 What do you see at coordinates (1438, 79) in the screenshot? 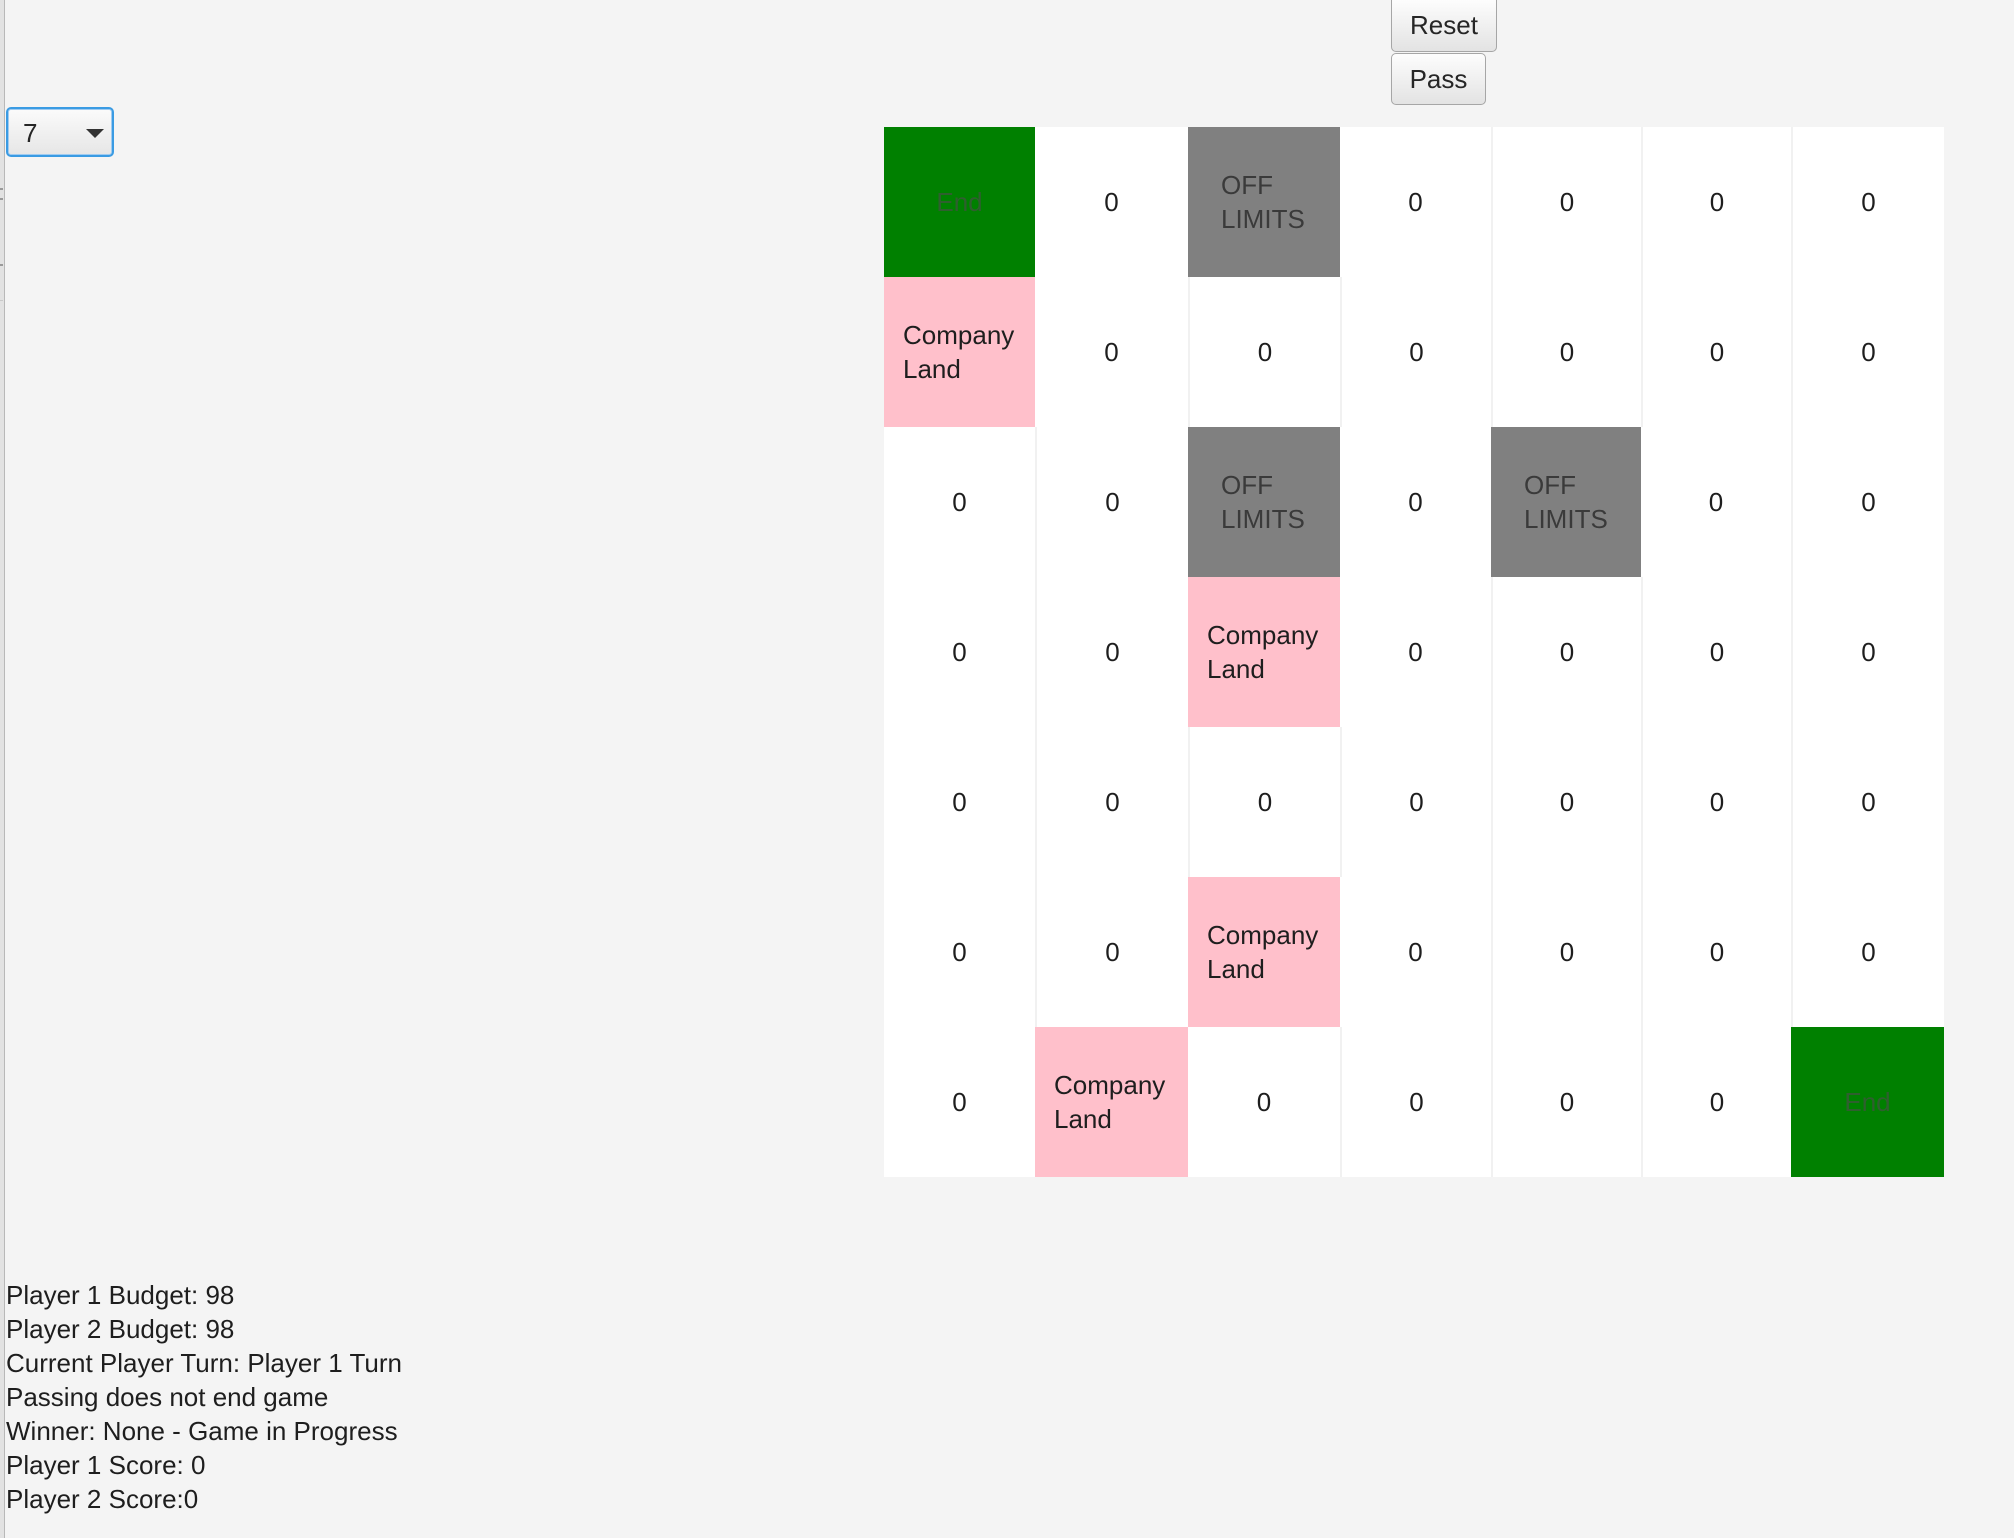
I see `pass-button: Pass` at bounding box center [1438, 79].